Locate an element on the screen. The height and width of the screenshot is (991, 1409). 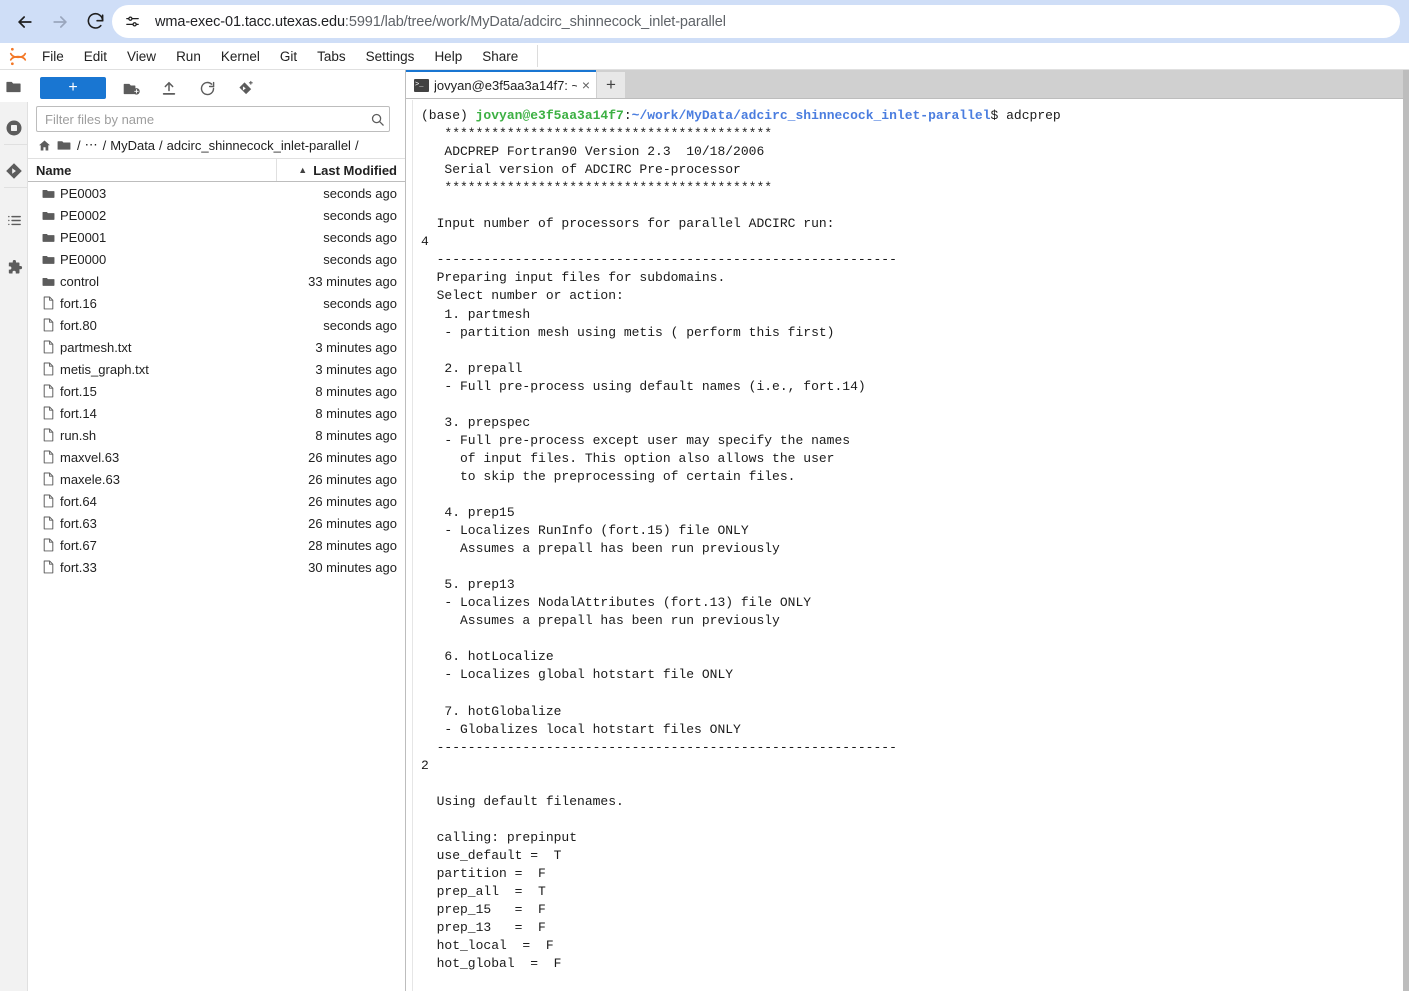
terminal-prompt-colon: : is located at coordinates (627, 115).